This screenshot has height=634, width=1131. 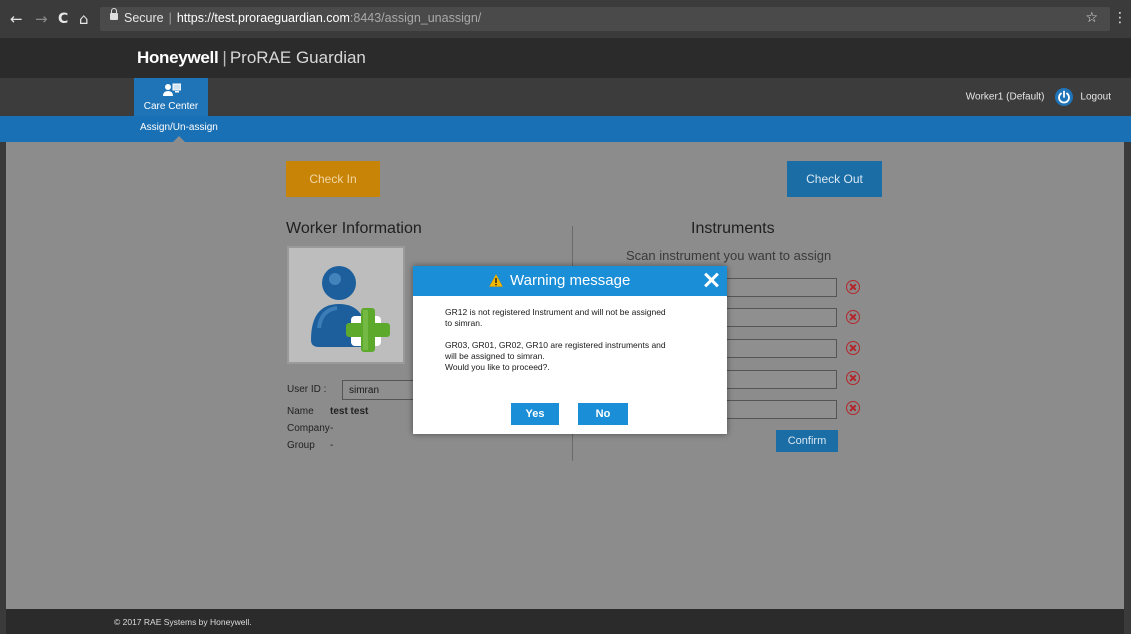 What do you see at coordinates (282, 18) in the screenshot?
I see `url-host: test.proraeguardian.com` at bounding box center [282, 18].